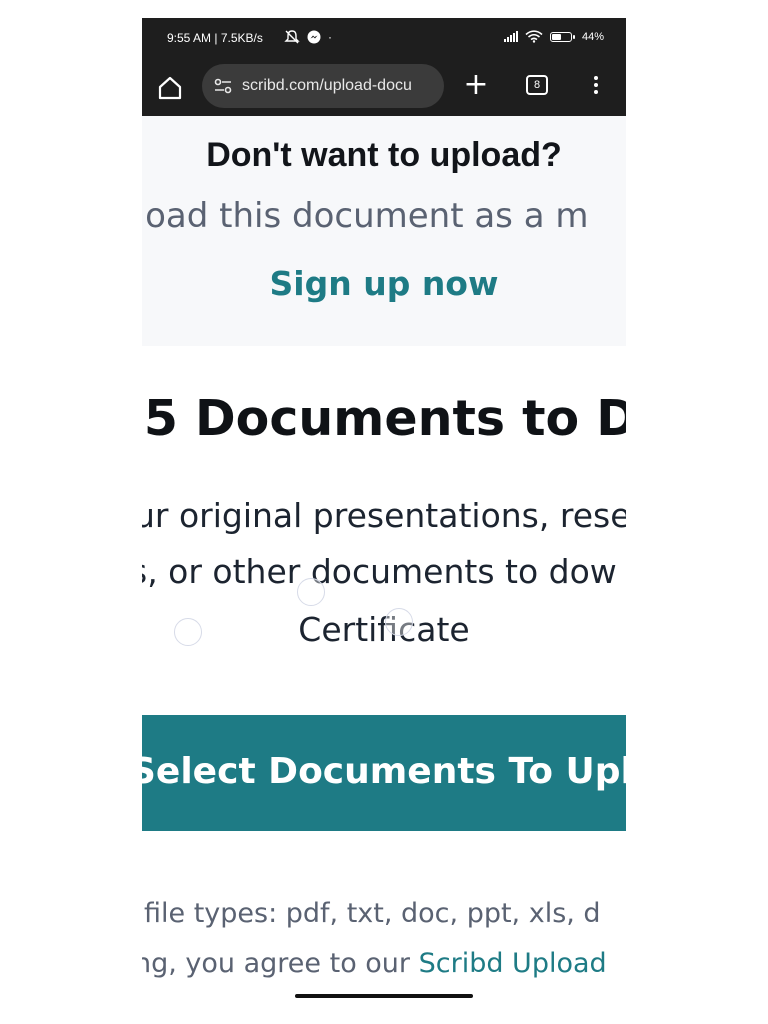 This screenshot has width=768, height=1024. What do you see at coordinates (562, 36) in the screenshot?
I see `battery-icon` at bounding box center [562, 36].